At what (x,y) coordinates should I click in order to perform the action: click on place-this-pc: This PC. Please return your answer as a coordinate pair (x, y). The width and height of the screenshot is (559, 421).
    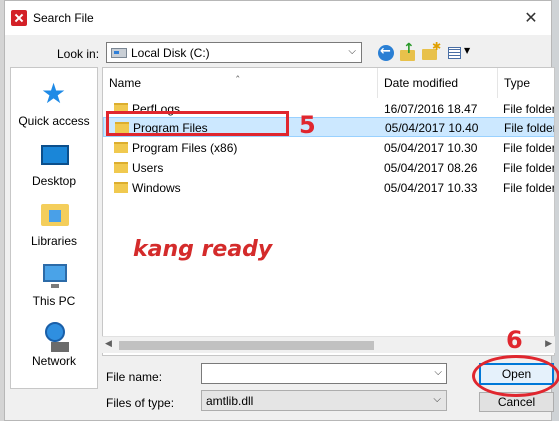
    Looking at the image, I should click on (54, 284).